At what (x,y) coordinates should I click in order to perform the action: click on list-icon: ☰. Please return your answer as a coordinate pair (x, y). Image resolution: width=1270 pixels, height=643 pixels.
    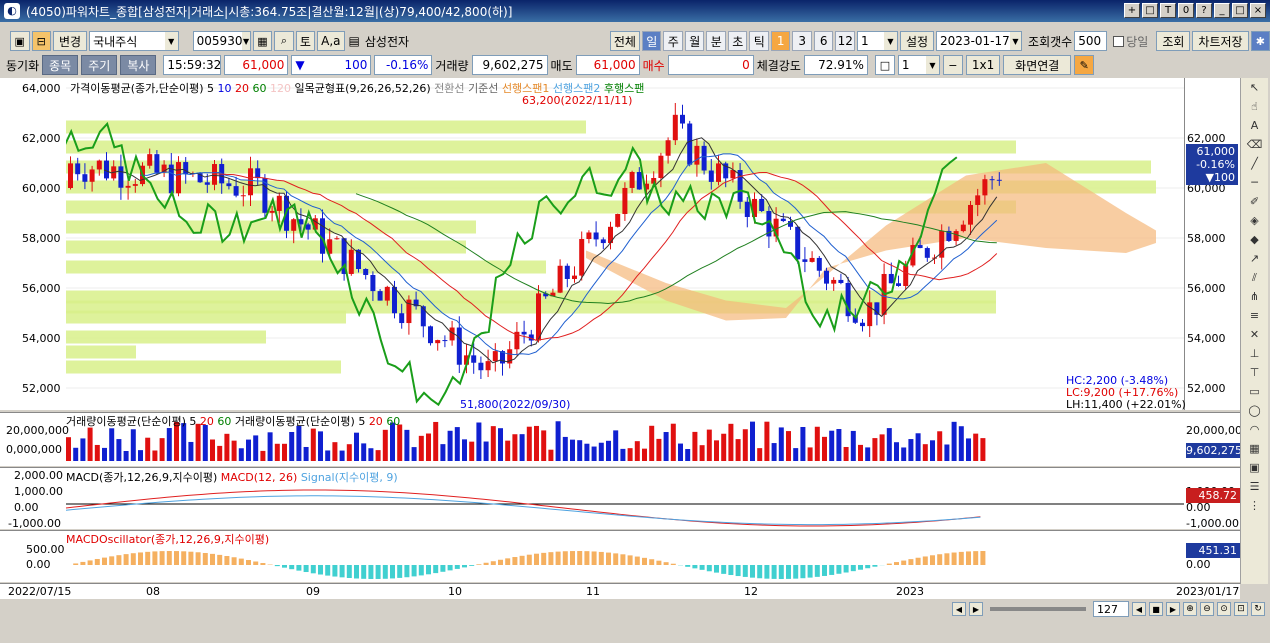
    Looking at the image, I should click on (1254, 486).